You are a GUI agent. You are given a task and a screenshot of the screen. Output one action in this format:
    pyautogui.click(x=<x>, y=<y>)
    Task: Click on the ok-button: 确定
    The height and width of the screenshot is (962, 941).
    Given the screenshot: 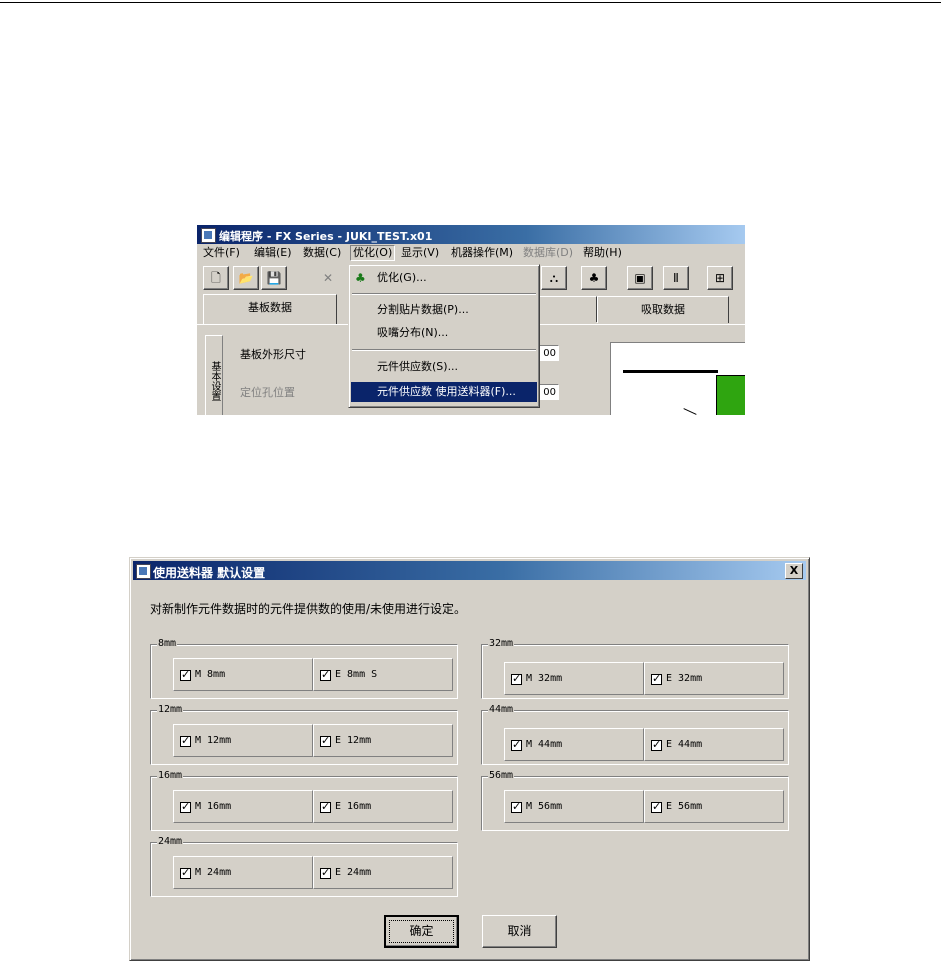 What is the action you would take?
    pyautogui.click(x=421, y=931)
    